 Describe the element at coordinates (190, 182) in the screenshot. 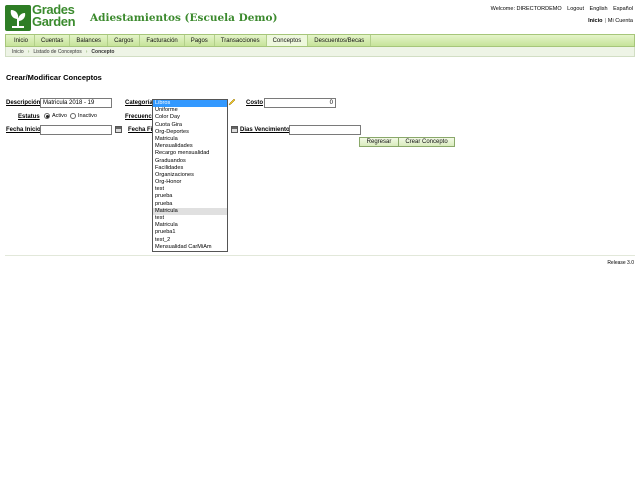

I see `dropdown-option: Org-Honor` at that location.